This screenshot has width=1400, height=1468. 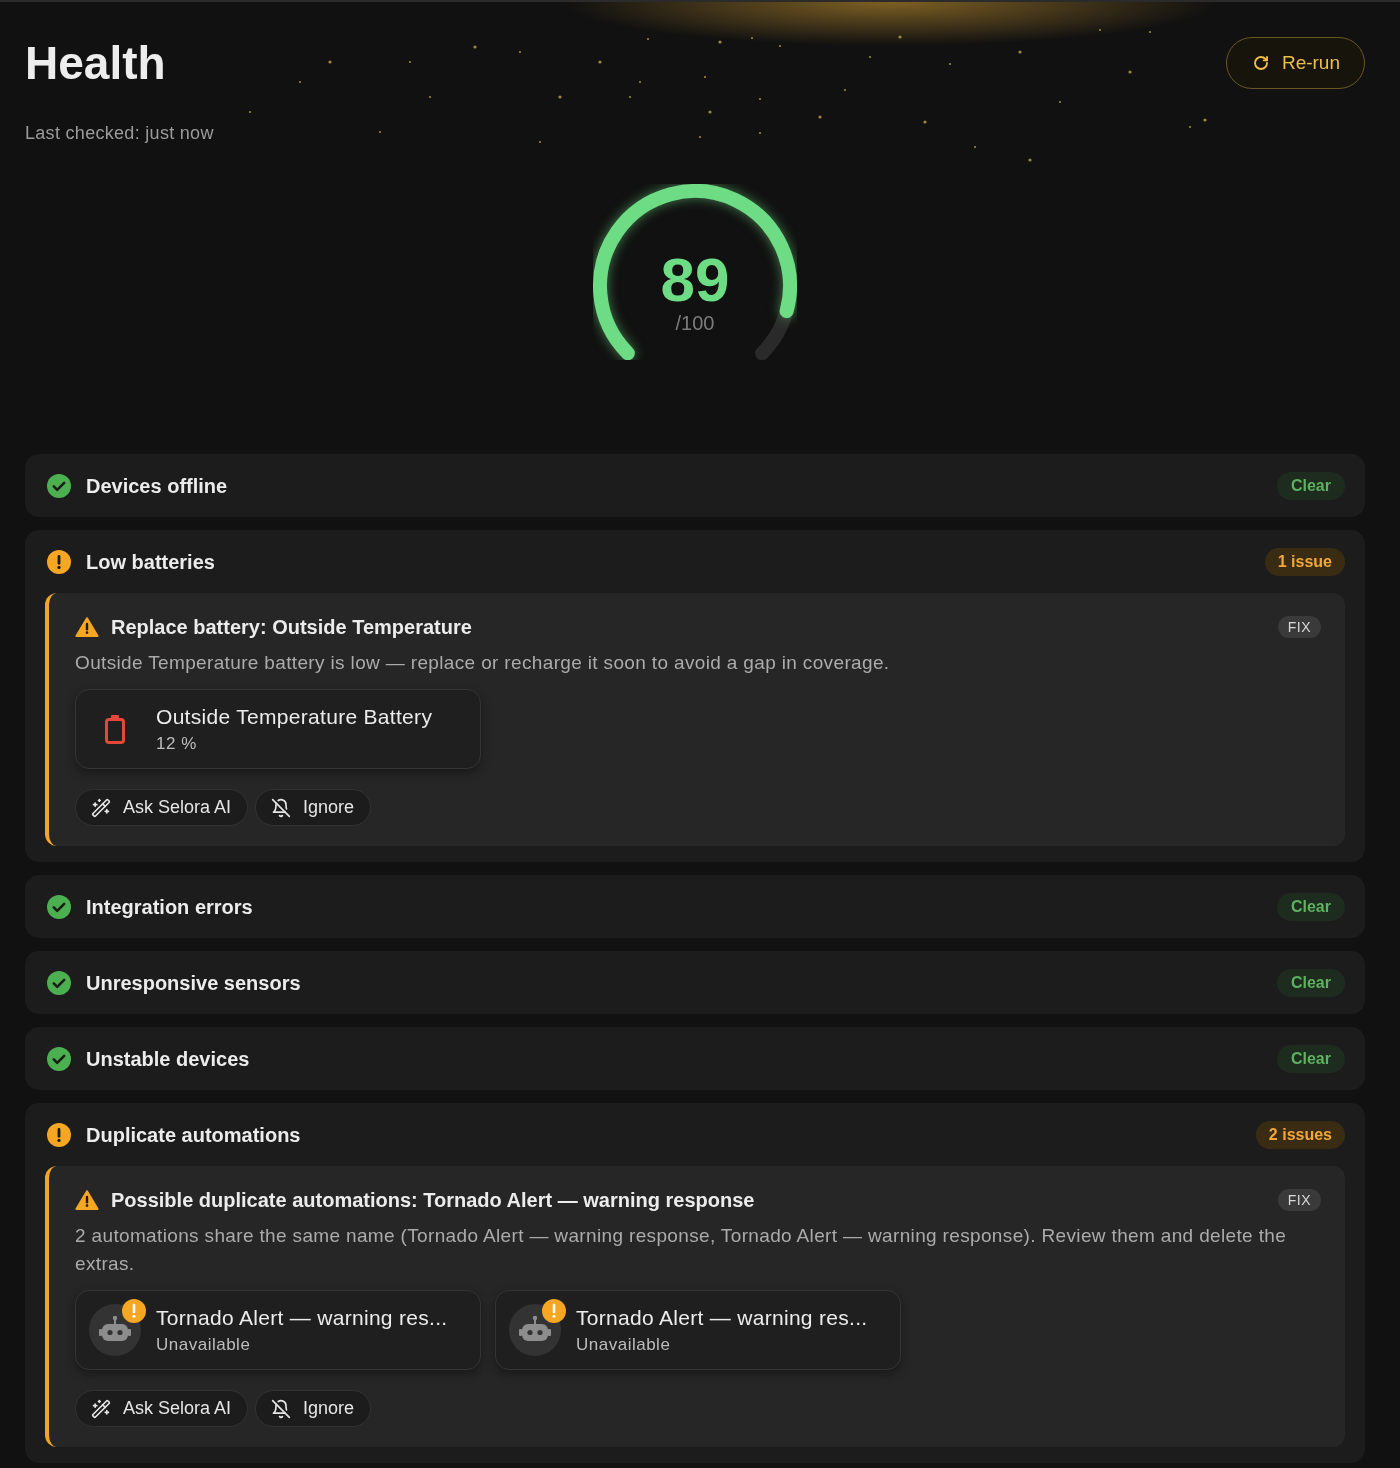 What do you see at coordinates (695, 323) in the screenshot?
I see `score-max: /100` at bounding box center [695, 323].